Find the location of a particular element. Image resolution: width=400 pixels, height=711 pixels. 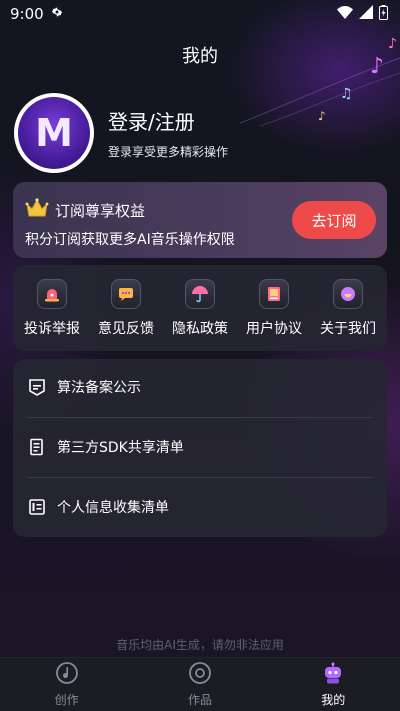

nav-label: 创作 is located at coordinates (66, 700).